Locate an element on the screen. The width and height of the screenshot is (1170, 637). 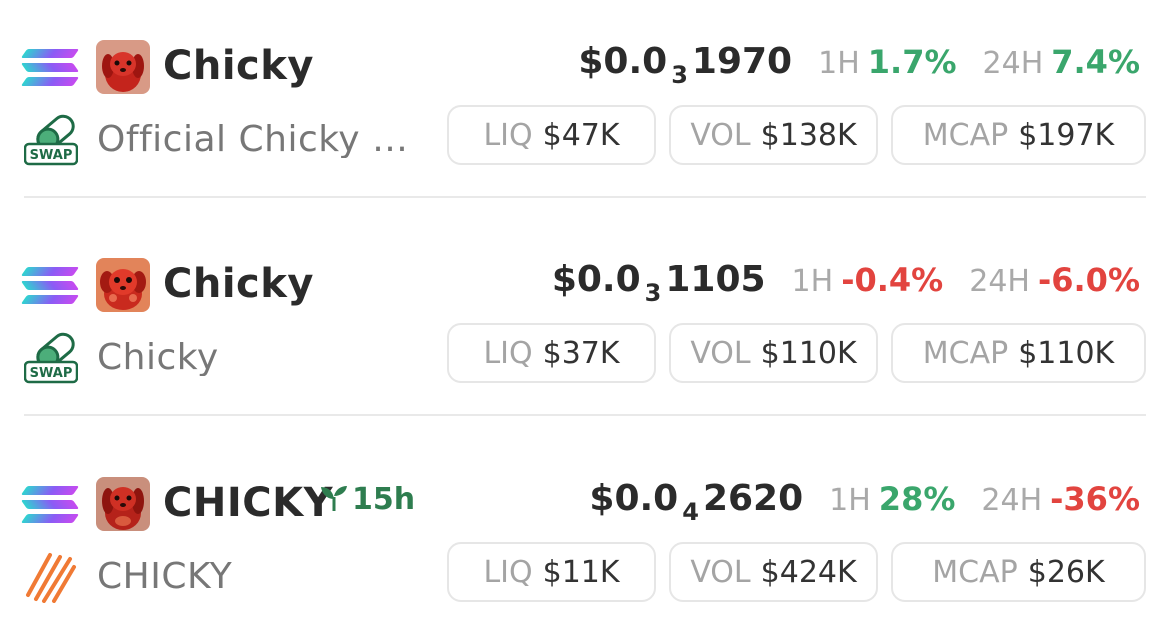
vol-value: $138K is located at coordinates (808, 135).